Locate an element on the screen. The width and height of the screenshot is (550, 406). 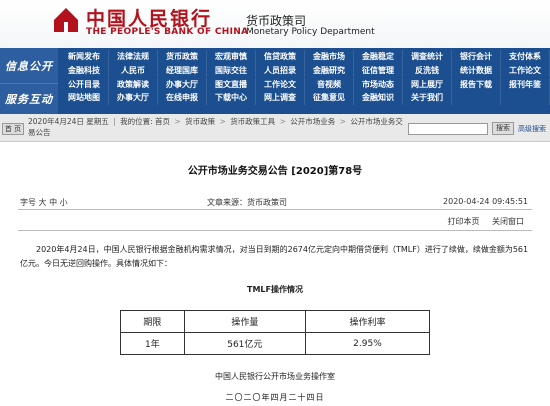
nav-item: 经理国库 is located at coordinates (182, 70).